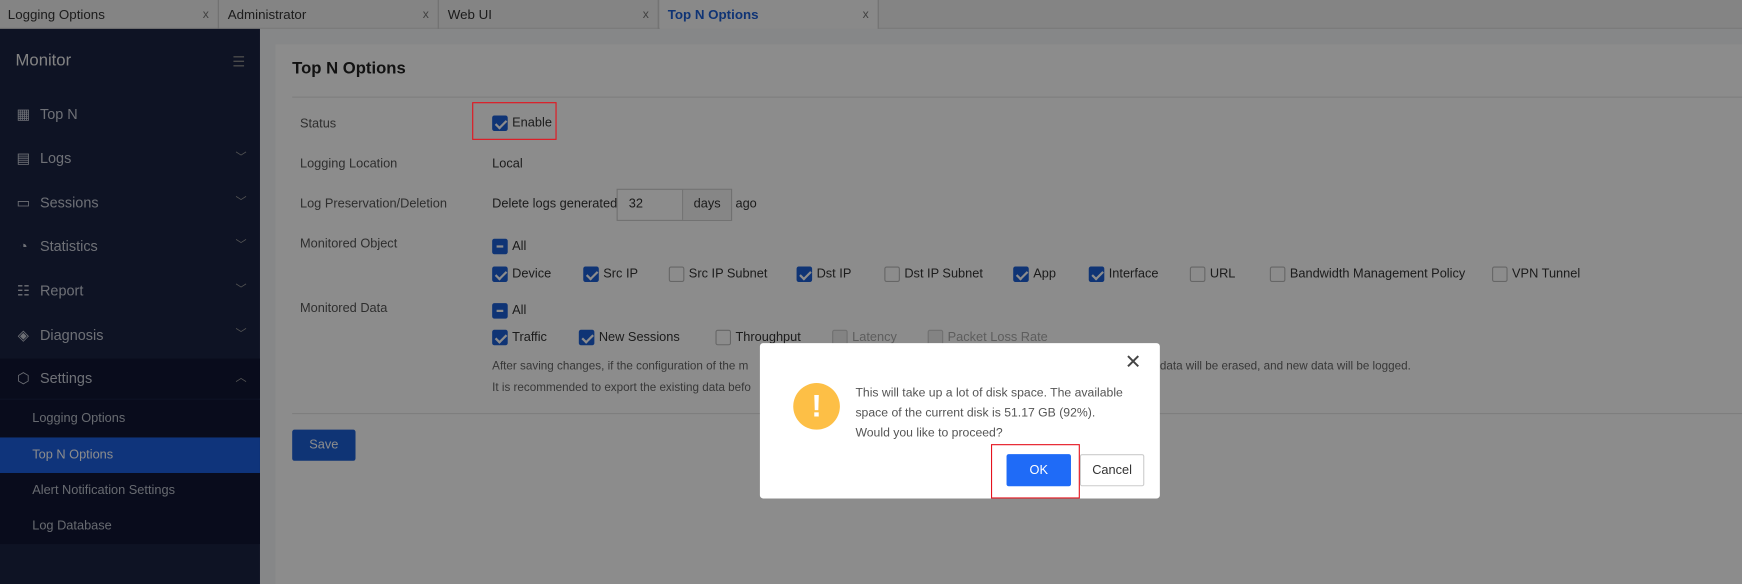 This screenshot has width=1742, height=584. I want to click on cancel-button: Cancel, so click(1112, 470).